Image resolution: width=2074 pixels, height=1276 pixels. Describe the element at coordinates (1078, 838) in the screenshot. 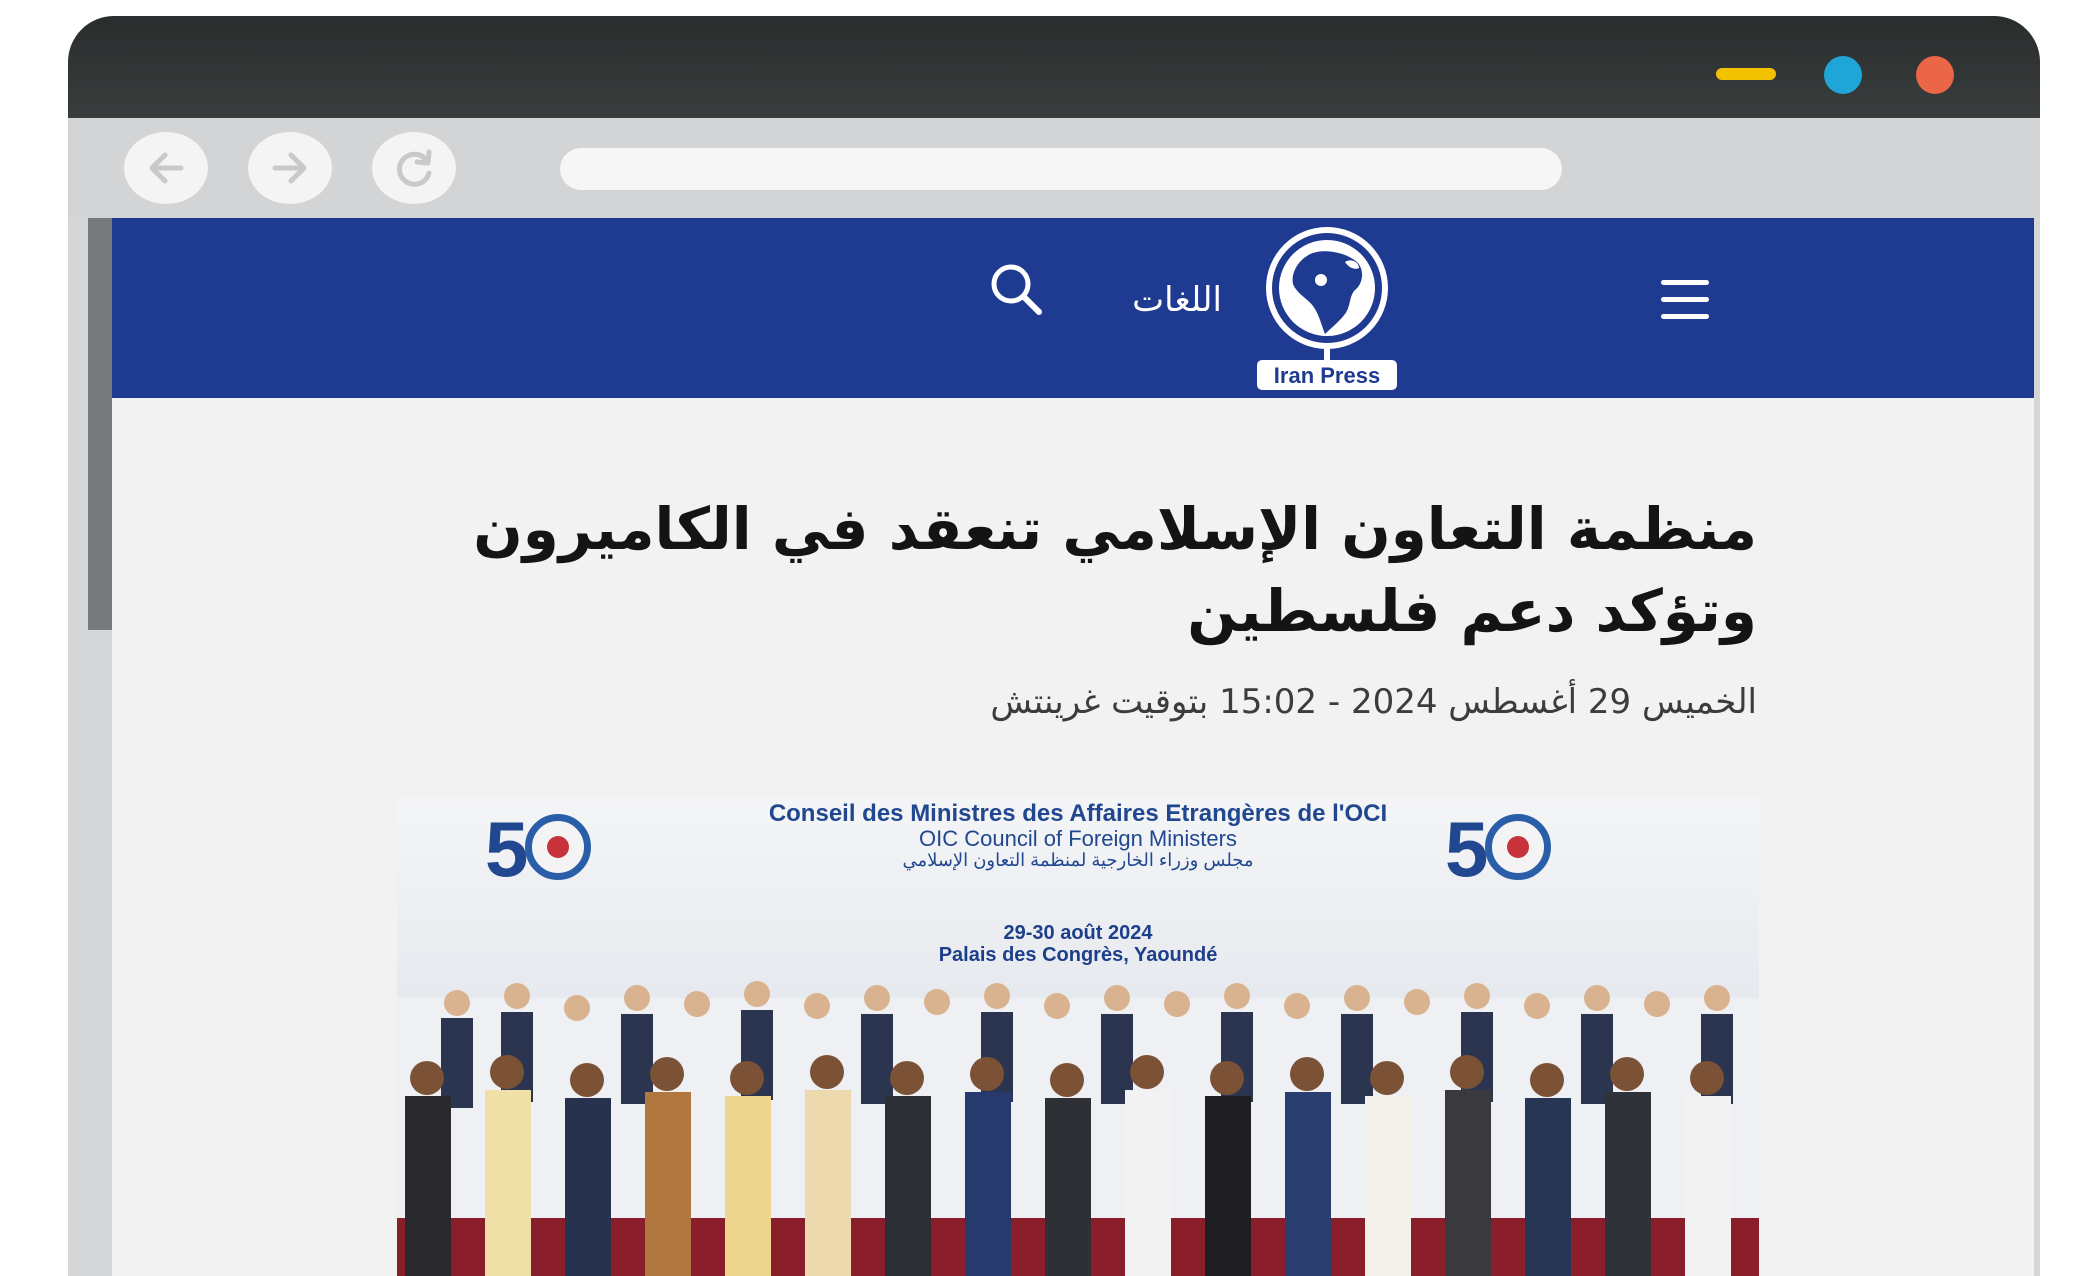

I see `banner-title-en: OIC Council of Foreign Ministers` at that location.